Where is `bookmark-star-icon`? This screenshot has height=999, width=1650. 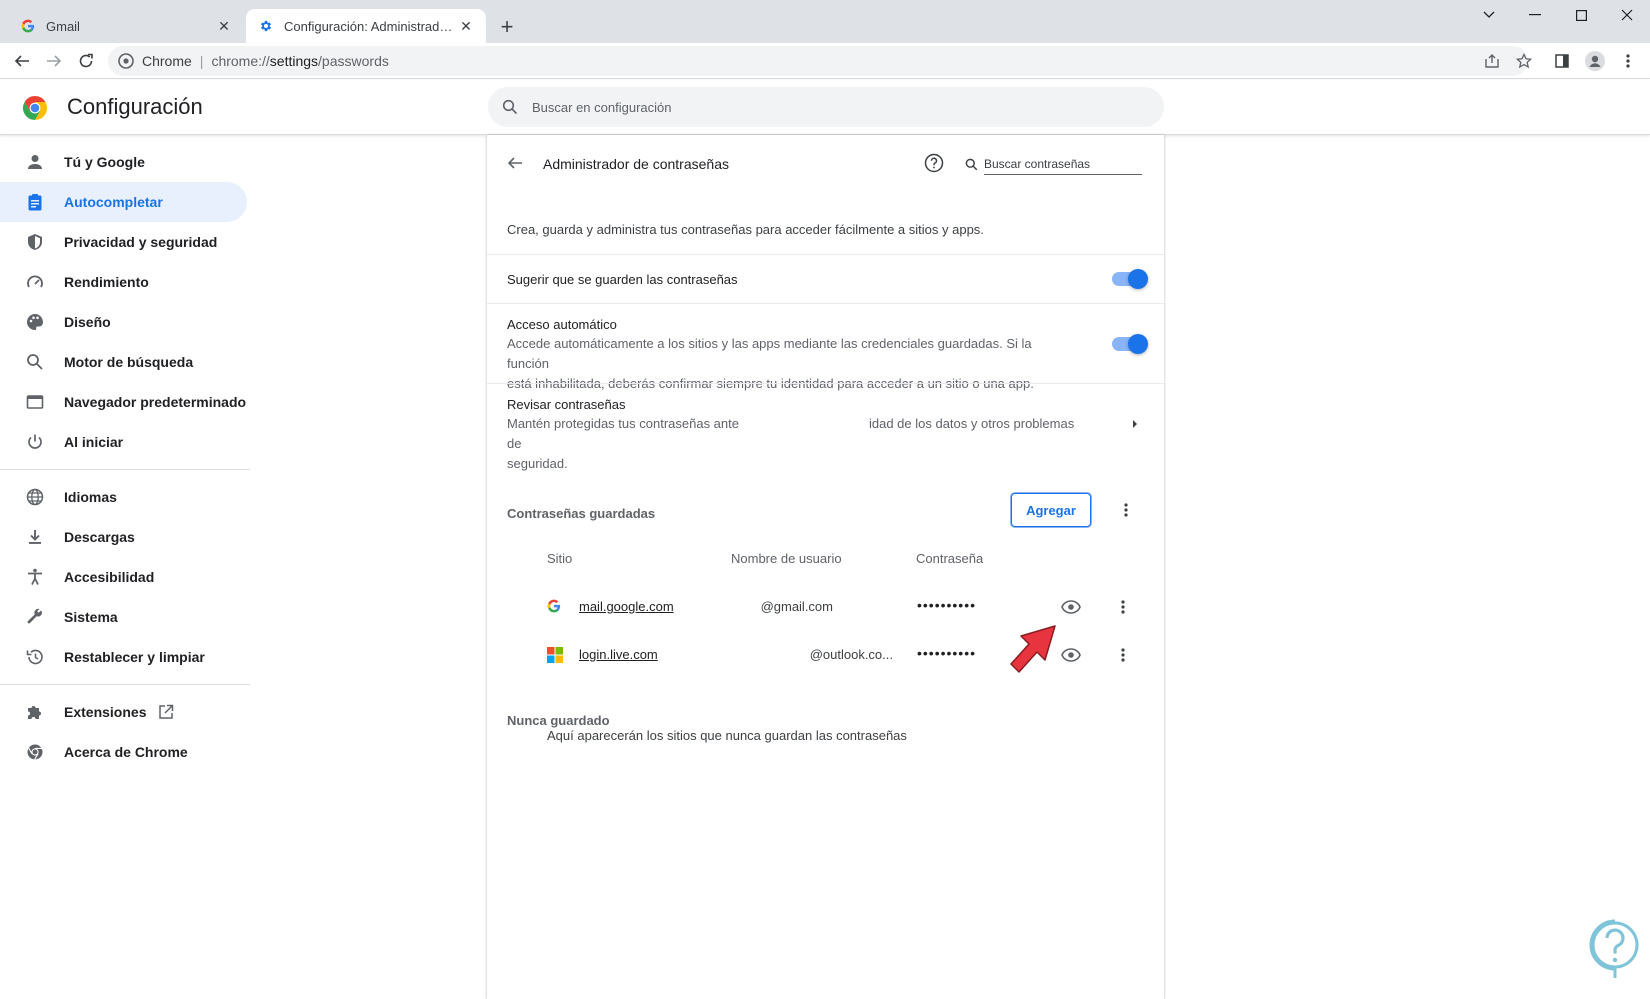
bookmark-star-icon is located at coordinates (1524, 61).